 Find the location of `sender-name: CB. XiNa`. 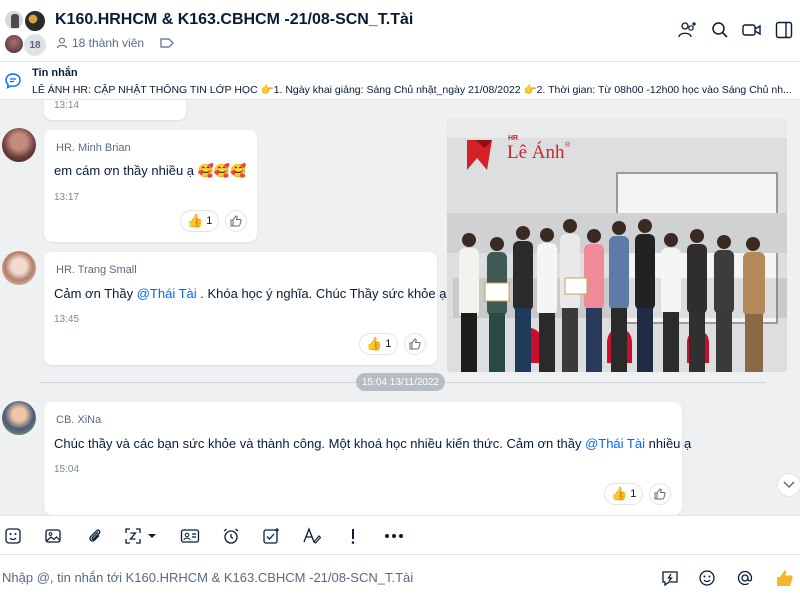

sender-name: CB. XiNa is located at coordinates (78, 420).